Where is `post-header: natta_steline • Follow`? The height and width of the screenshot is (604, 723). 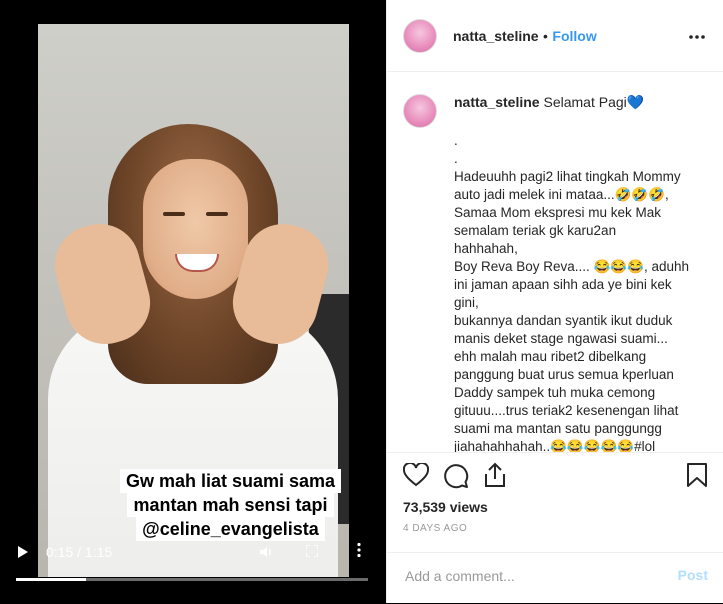
post-header: natta_steline • Follow is located at coordinates (555, 36).